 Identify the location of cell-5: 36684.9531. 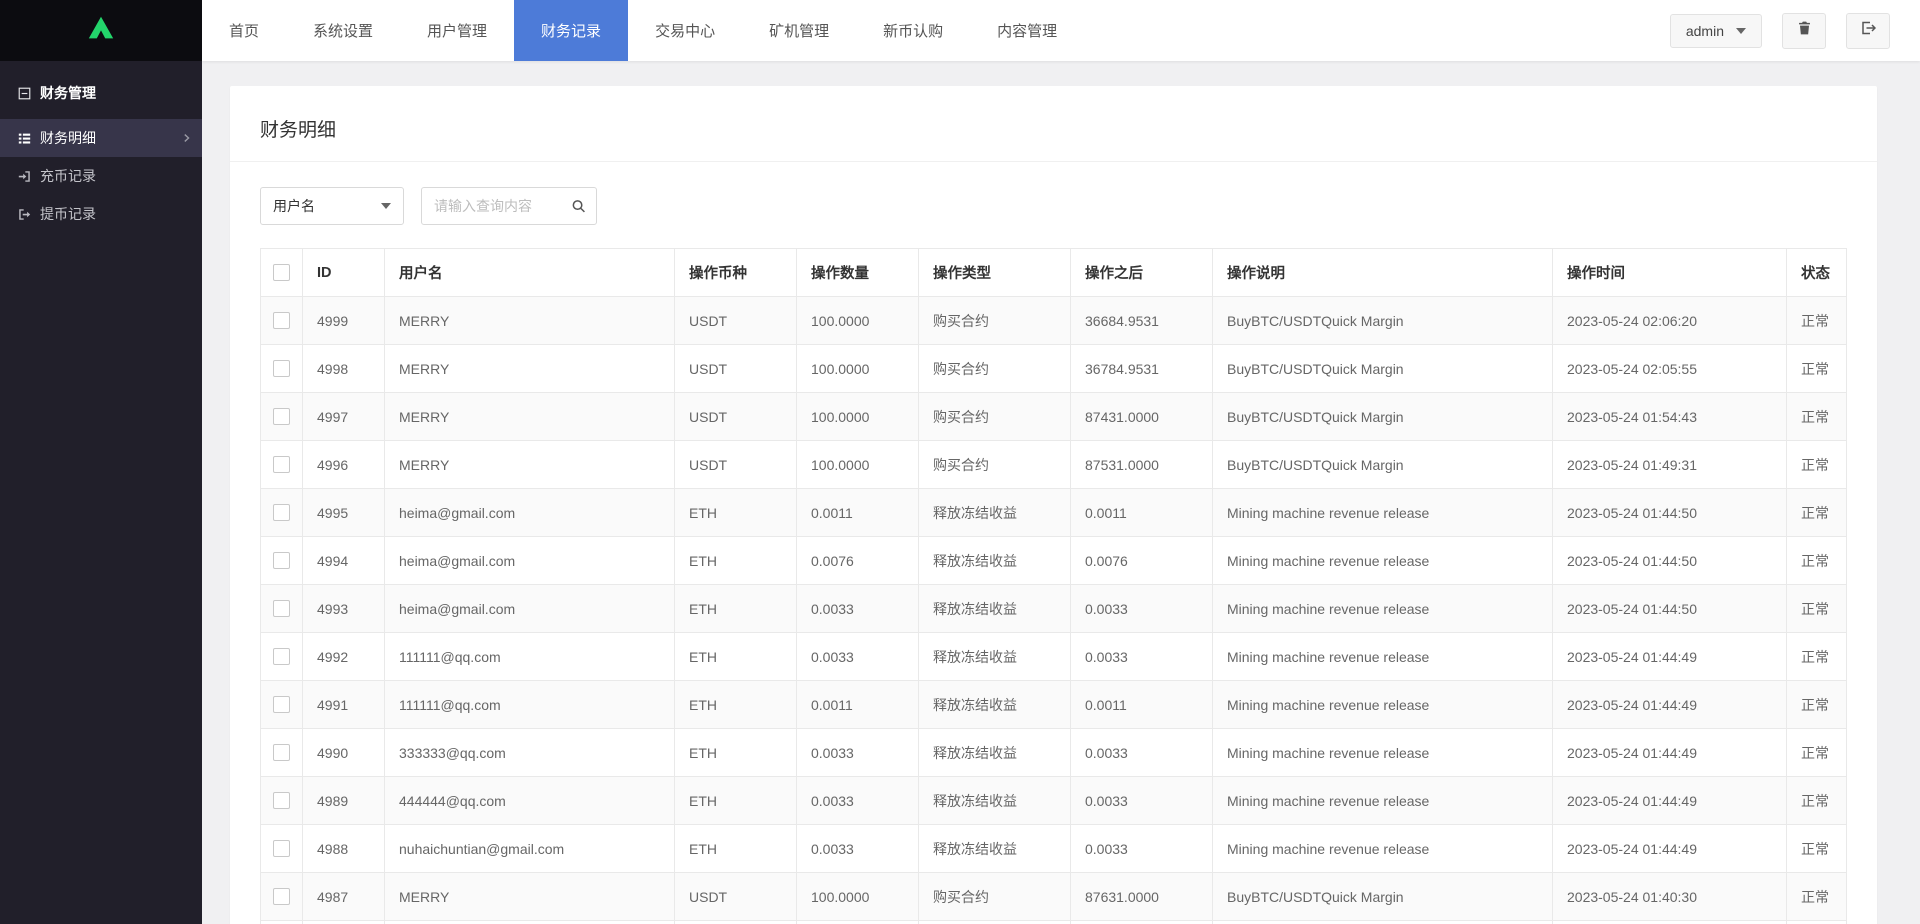
(1141, 320).